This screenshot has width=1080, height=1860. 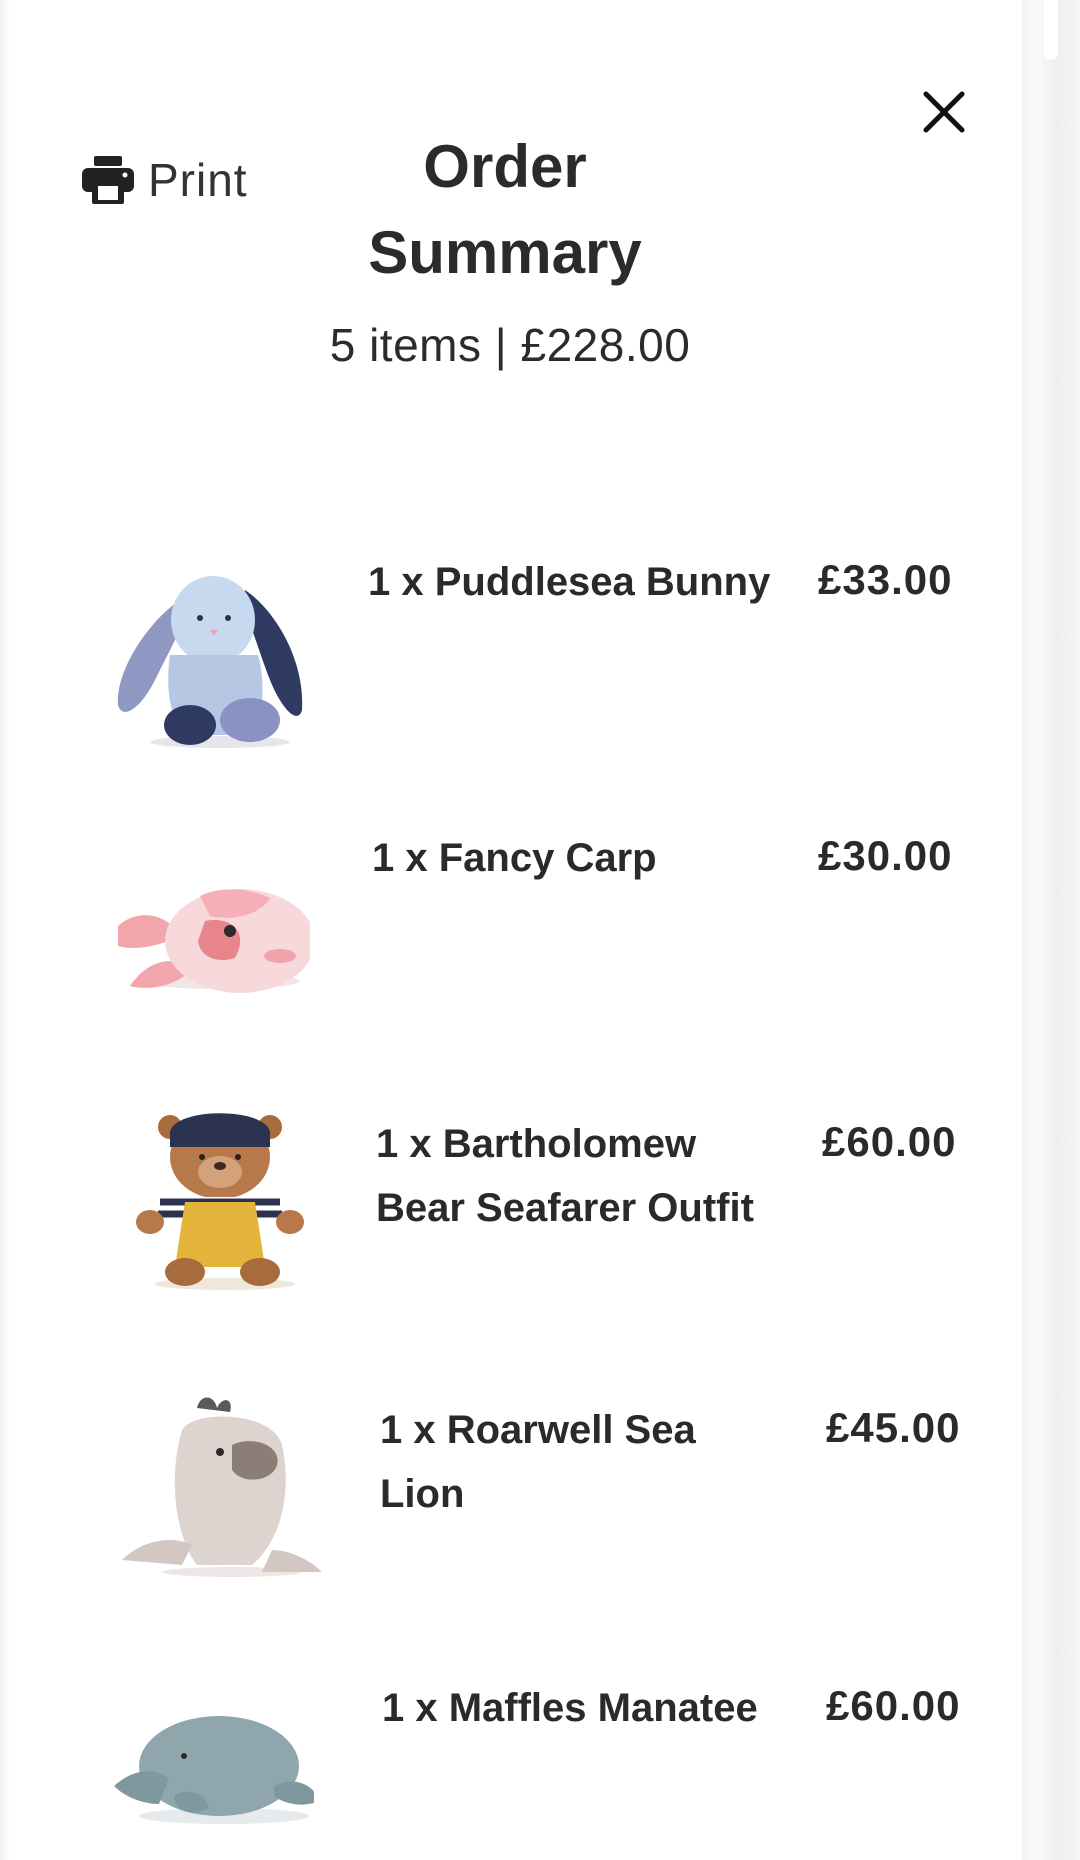 I want to click on item-name: 1 x Roarwell Sea Lion, so click(x=538, y=1462).